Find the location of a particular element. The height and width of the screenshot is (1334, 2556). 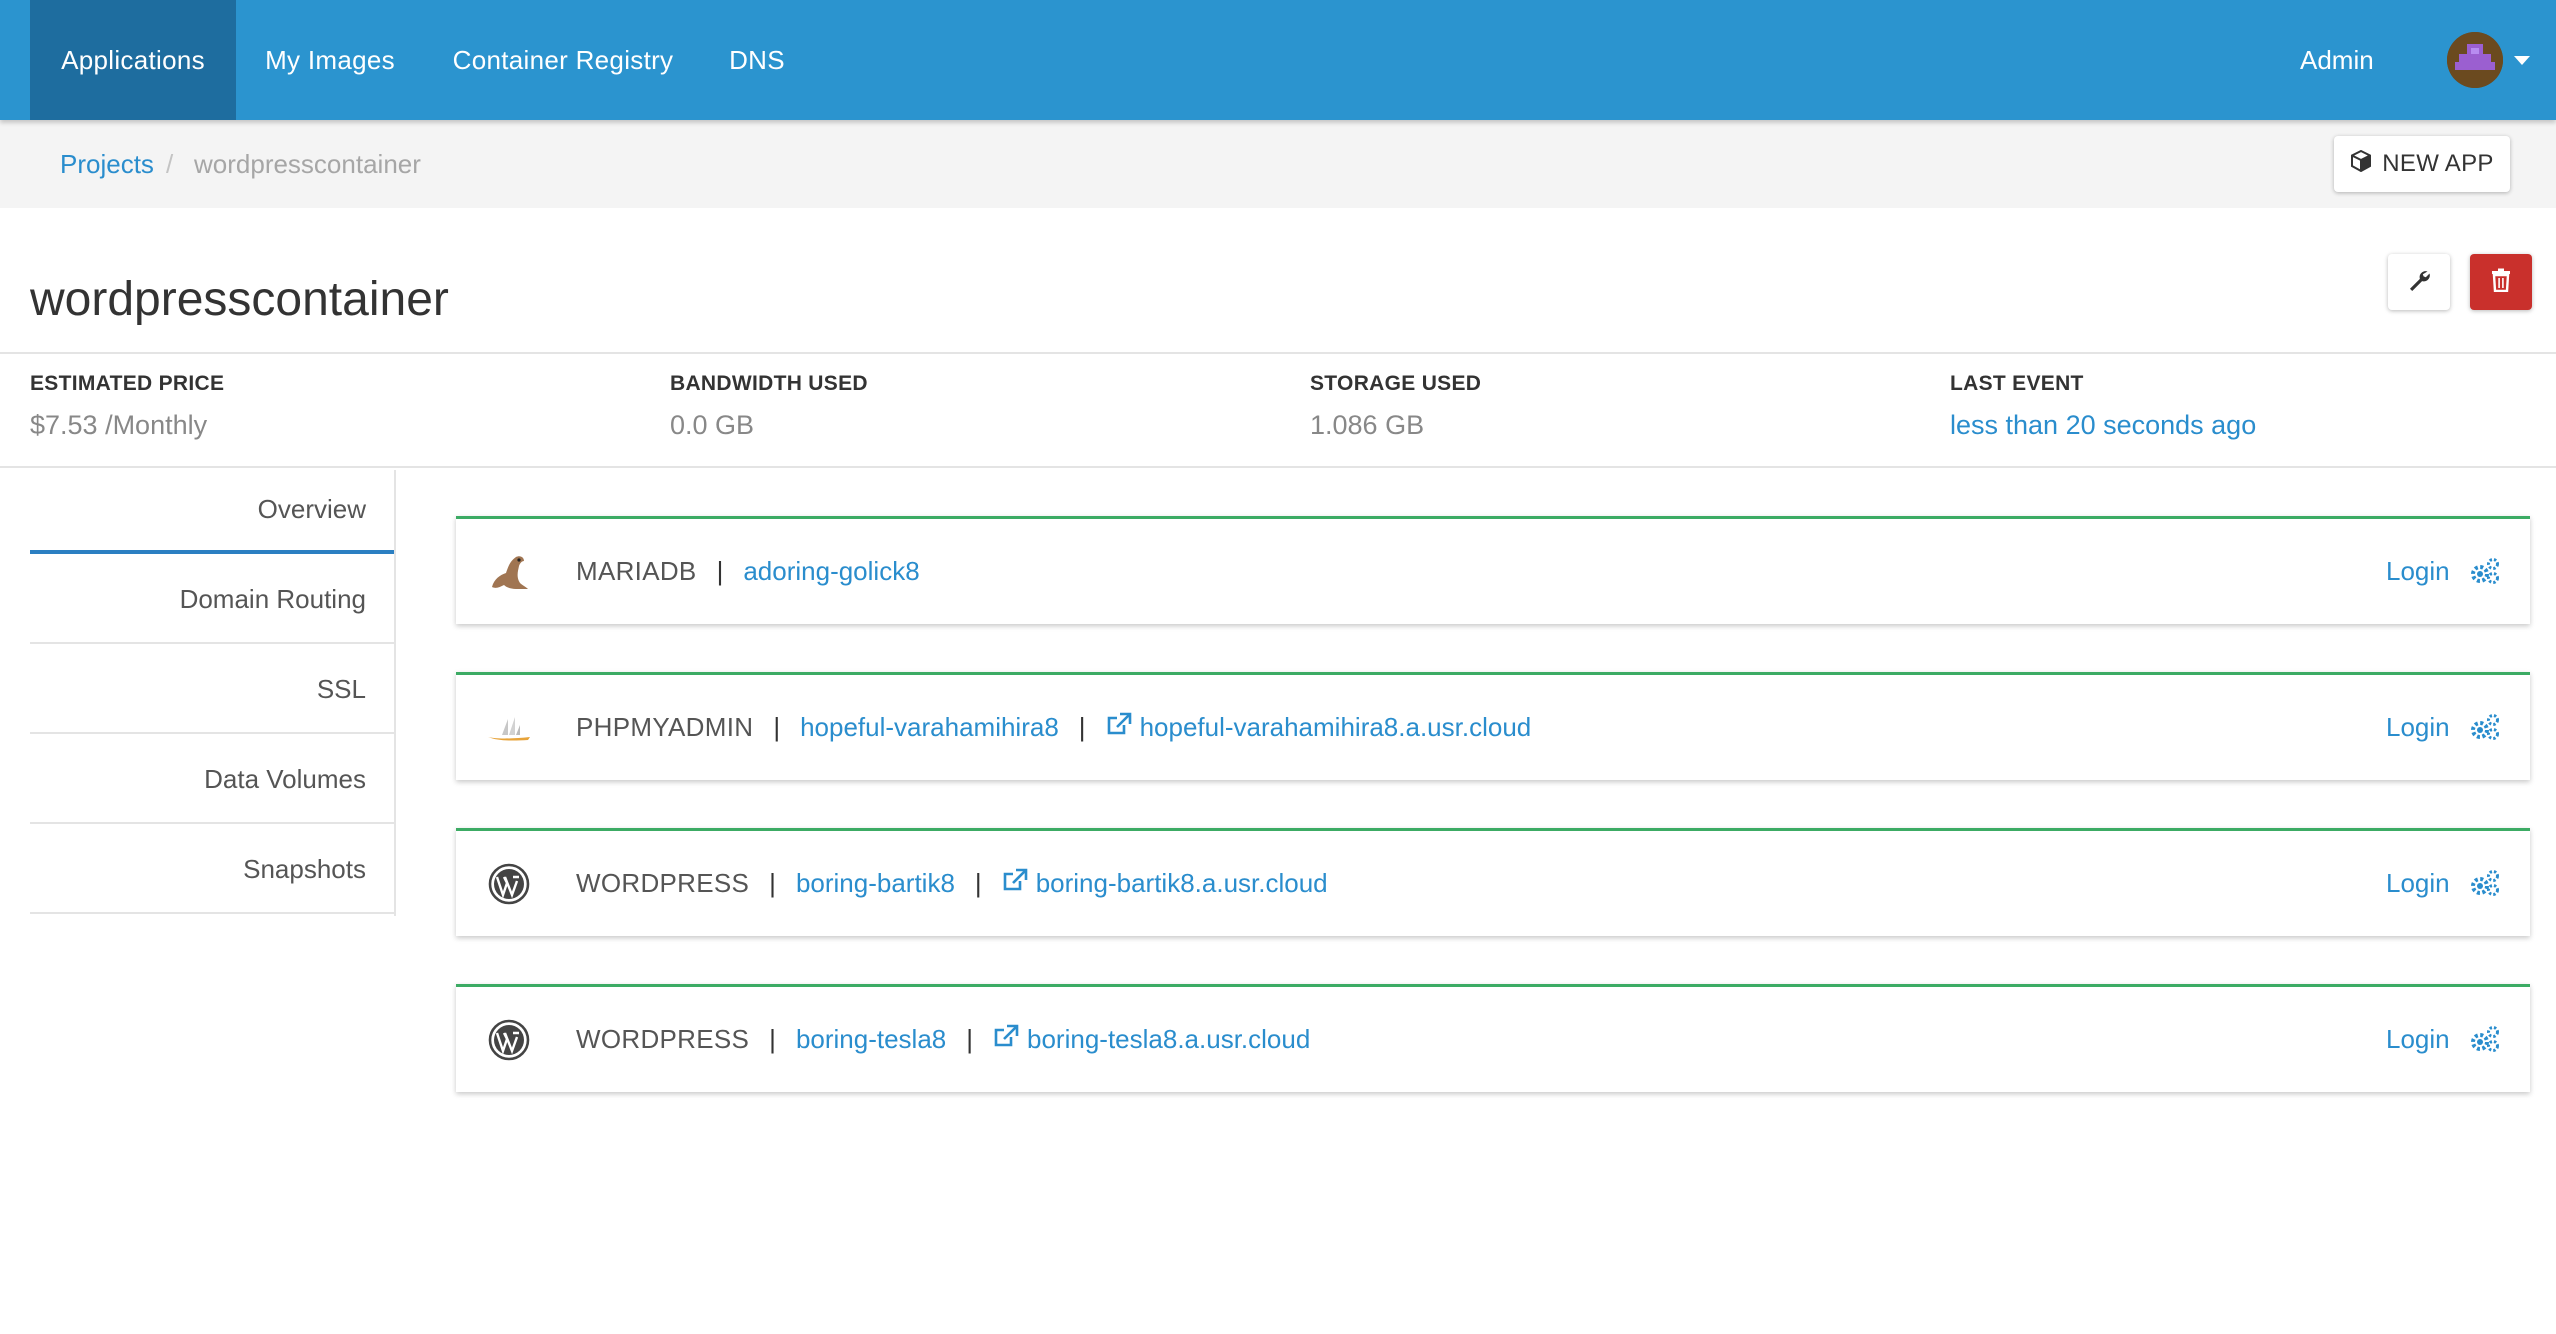

tab-ssl: SSL is located at coordinates (212, 690).